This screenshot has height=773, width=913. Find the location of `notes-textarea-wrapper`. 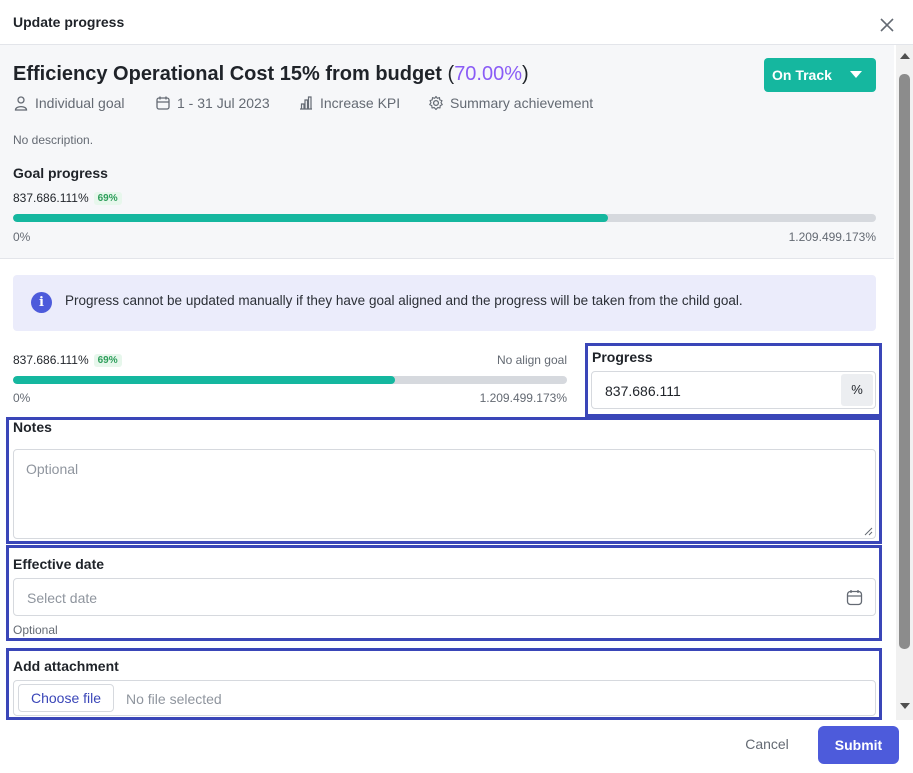

notes-textarea-wrapper is located at coordinates (444, 494).